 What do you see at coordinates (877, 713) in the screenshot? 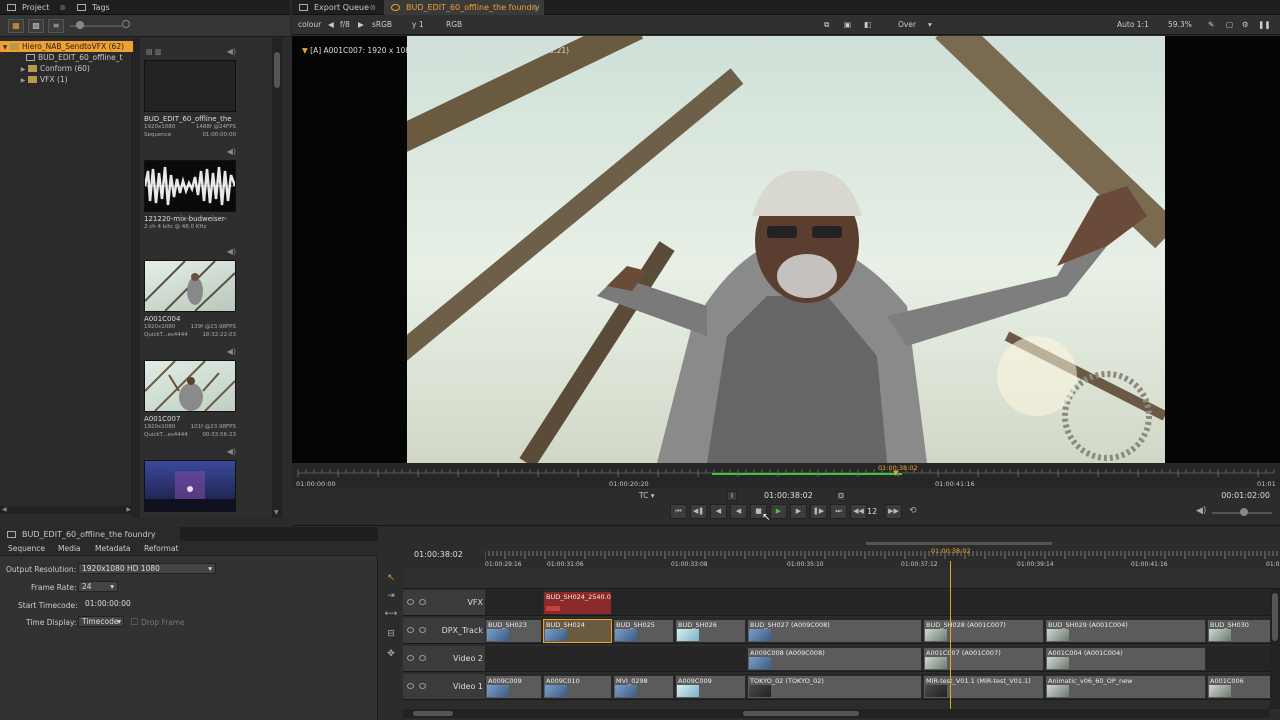
I see `timeline-hscrollbar` at bounding box center [877, 713].